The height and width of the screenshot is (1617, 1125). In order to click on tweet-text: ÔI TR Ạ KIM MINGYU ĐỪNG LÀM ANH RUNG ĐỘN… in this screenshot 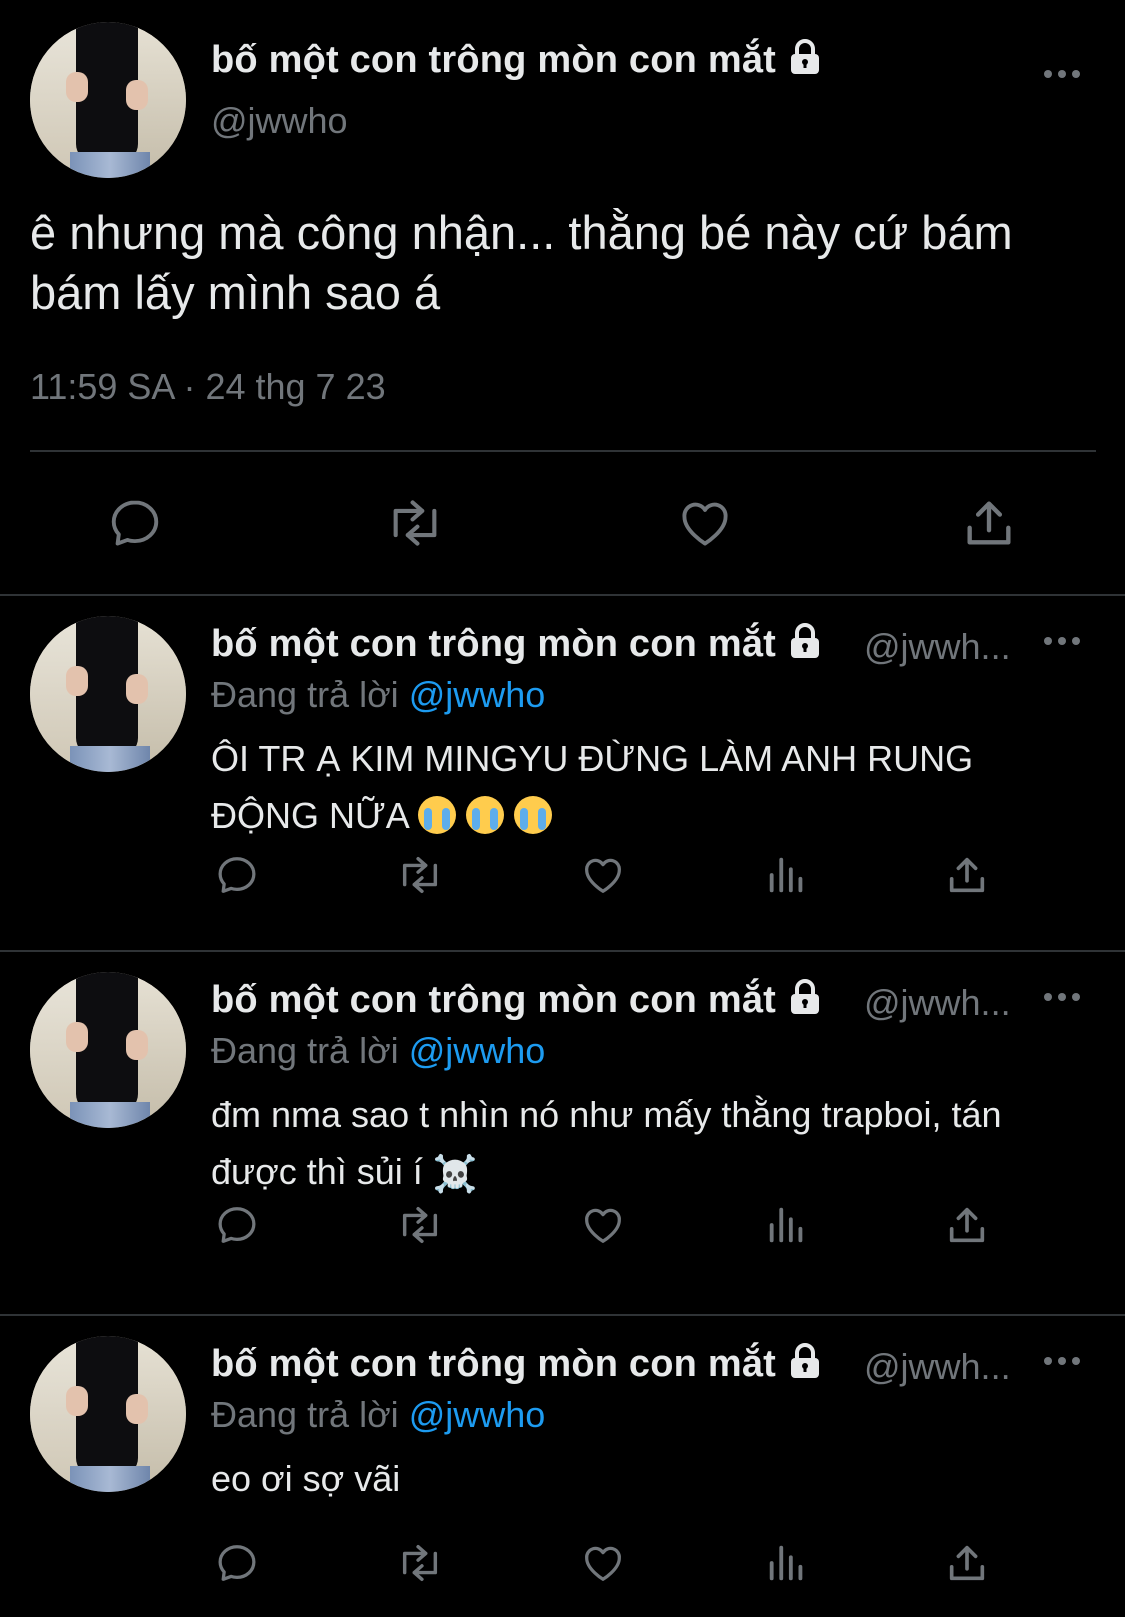, I will do `click(651, 787)`.